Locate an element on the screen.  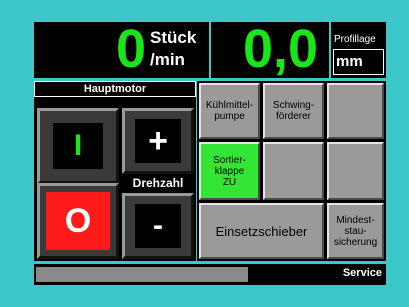
motor-off-face: O is located at coordinates (78, 221).